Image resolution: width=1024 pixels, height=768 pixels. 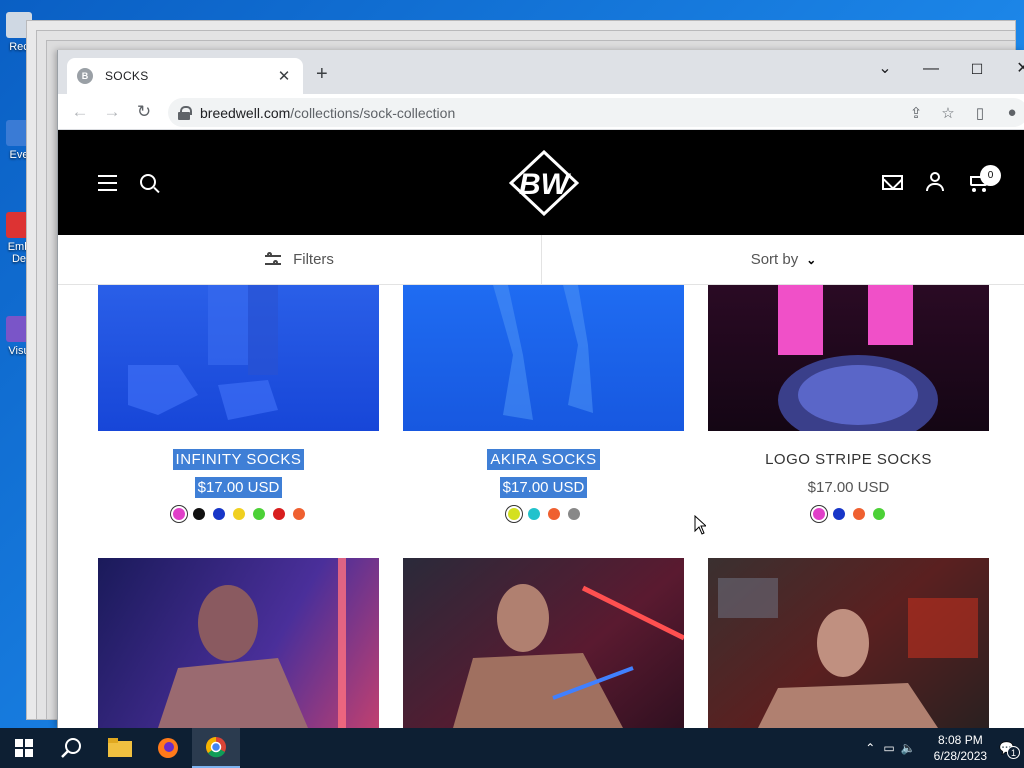 I want to click on logo-text: BW, so click(x=545, y=184).